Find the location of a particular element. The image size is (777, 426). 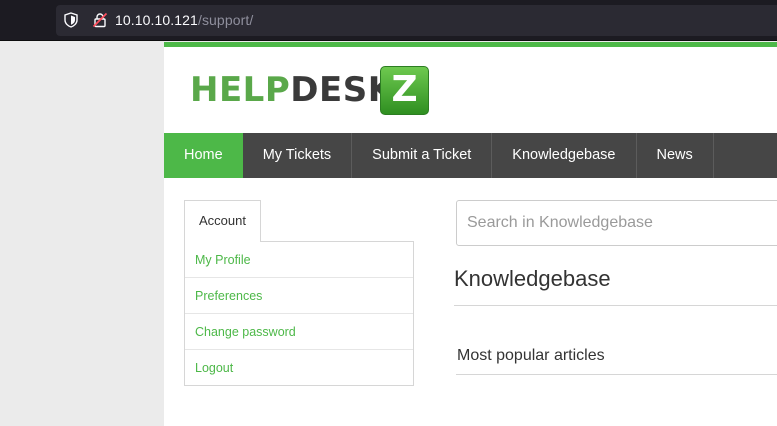

top-accent-stripe is located at coordinates (470, 44).